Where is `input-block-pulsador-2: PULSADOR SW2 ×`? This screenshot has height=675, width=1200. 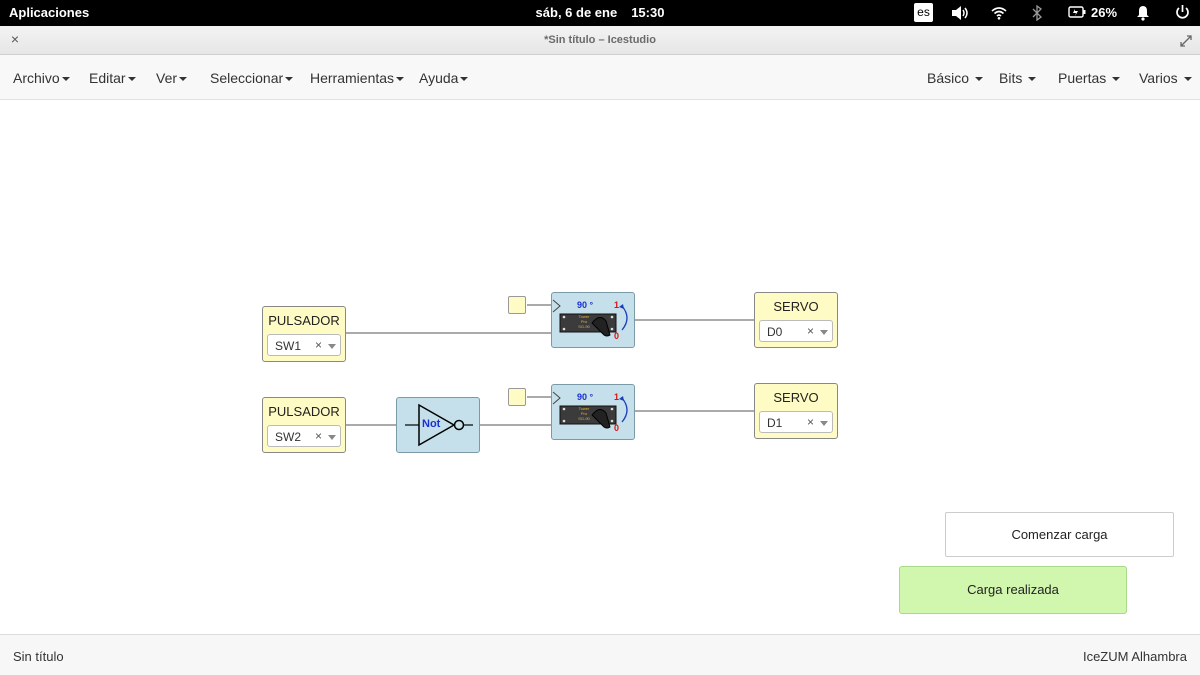 input-block-pulsador-2: PULSADOR SW2 × is located at coordinates (304, 425).